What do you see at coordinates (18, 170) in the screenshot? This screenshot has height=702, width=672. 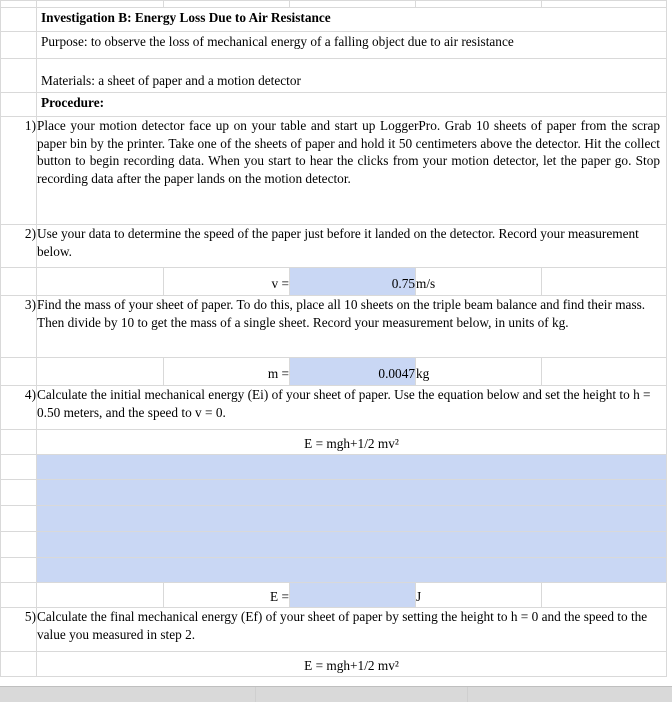 I see `step-number-1: 1)` at bounding box center [18, 170].